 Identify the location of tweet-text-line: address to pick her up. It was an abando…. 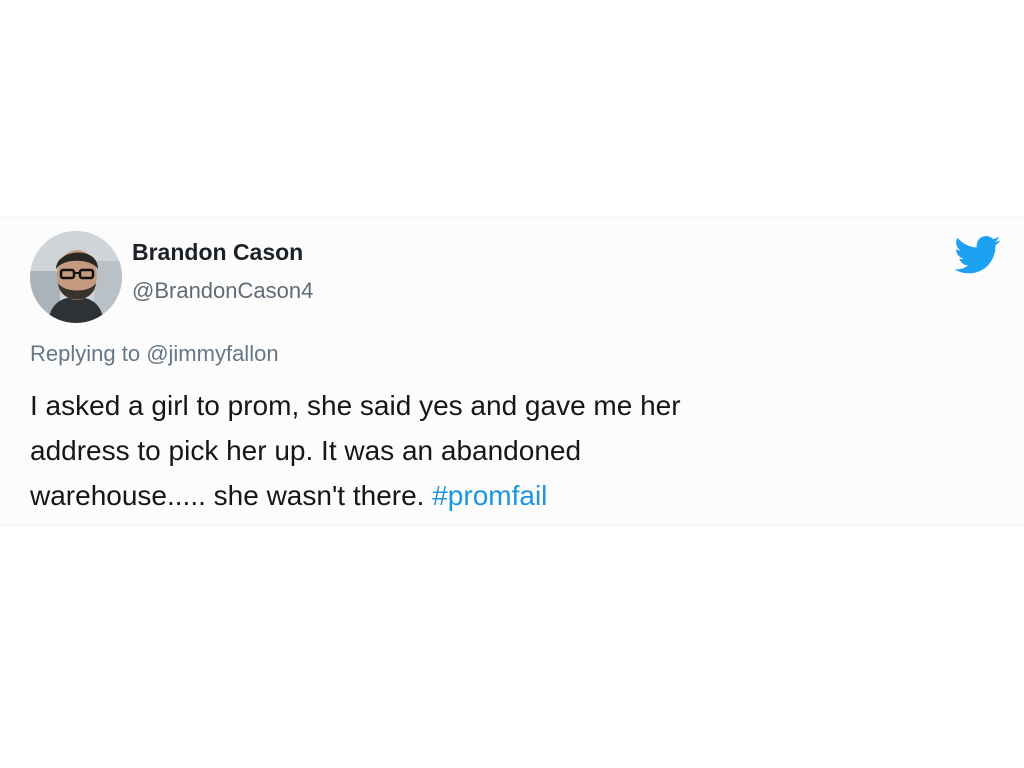
(306, 450).